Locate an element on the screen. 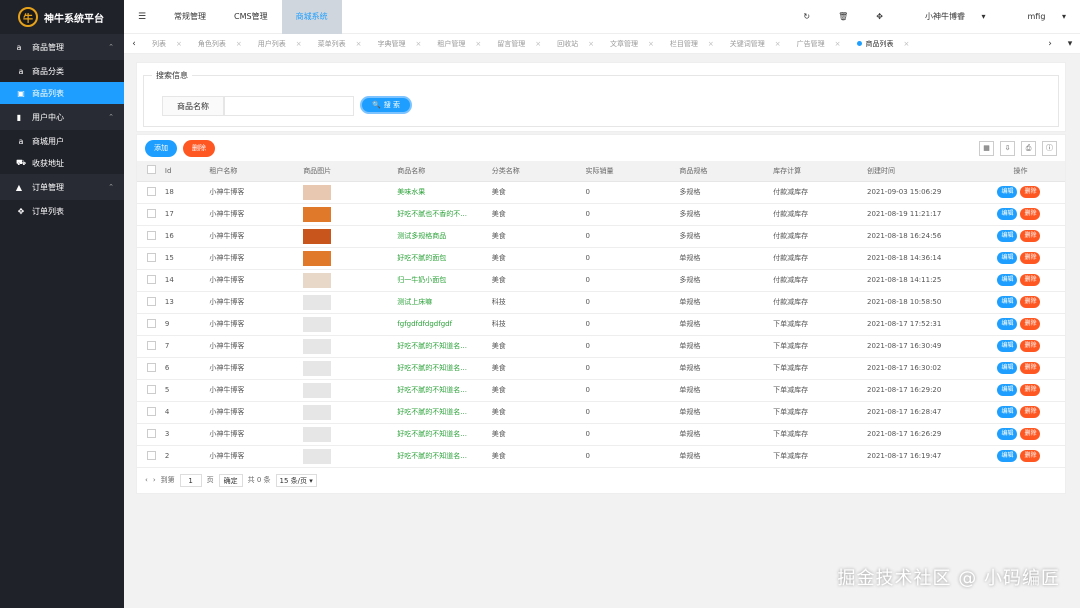  tab-6: 留言管理 × is located at coordinates (519, 44).